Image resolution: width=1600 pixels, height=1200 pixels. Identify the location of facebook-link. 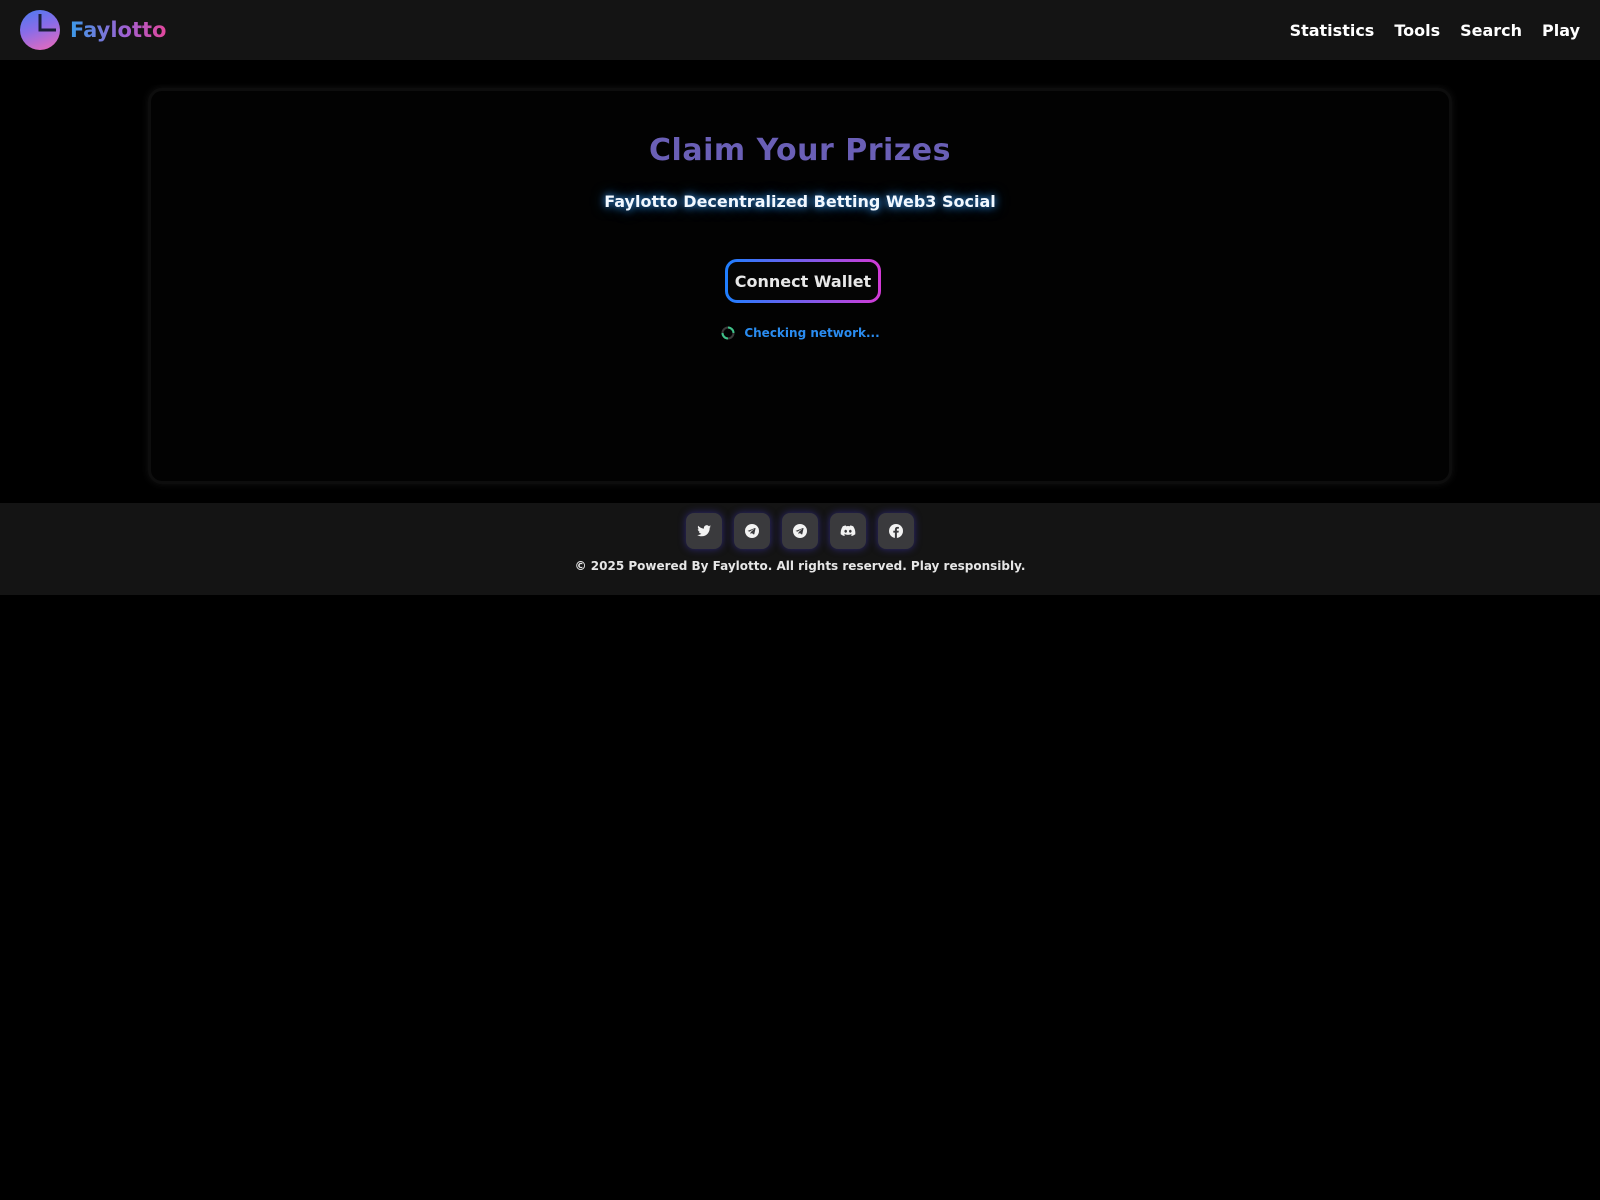
(896, 531).